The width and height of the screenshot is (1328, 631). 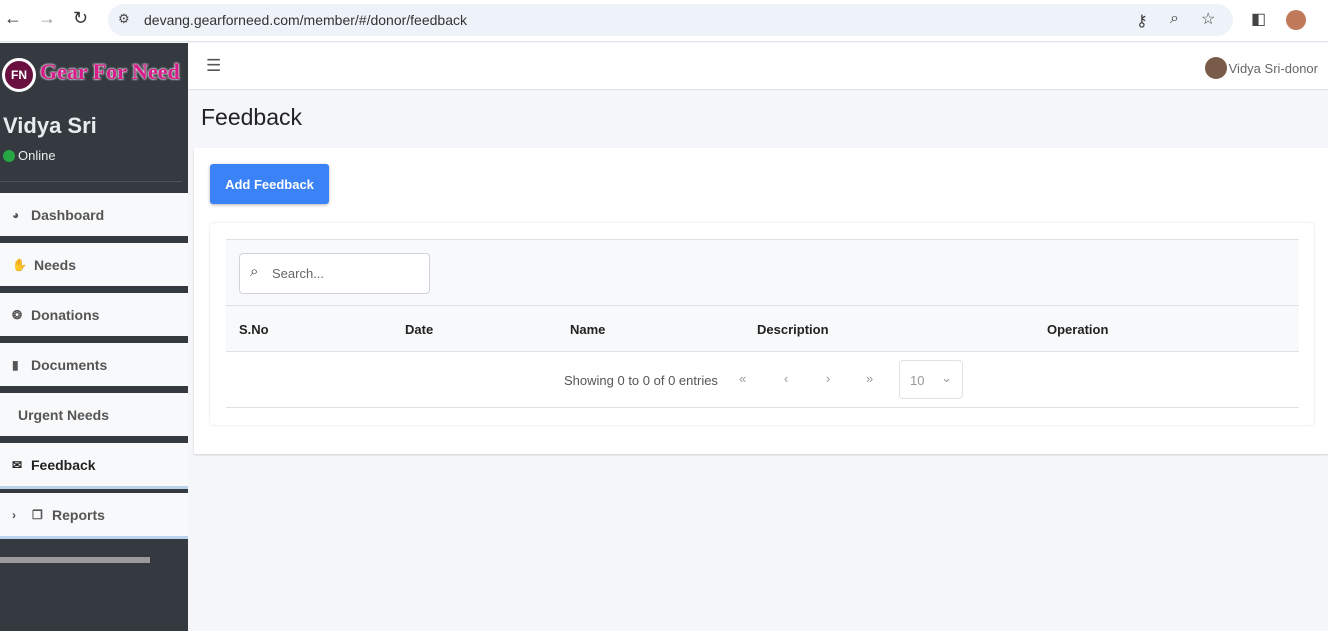 I want to click on sidebar-item-reports: › ❐ Reports, so click(x=94, y=516).